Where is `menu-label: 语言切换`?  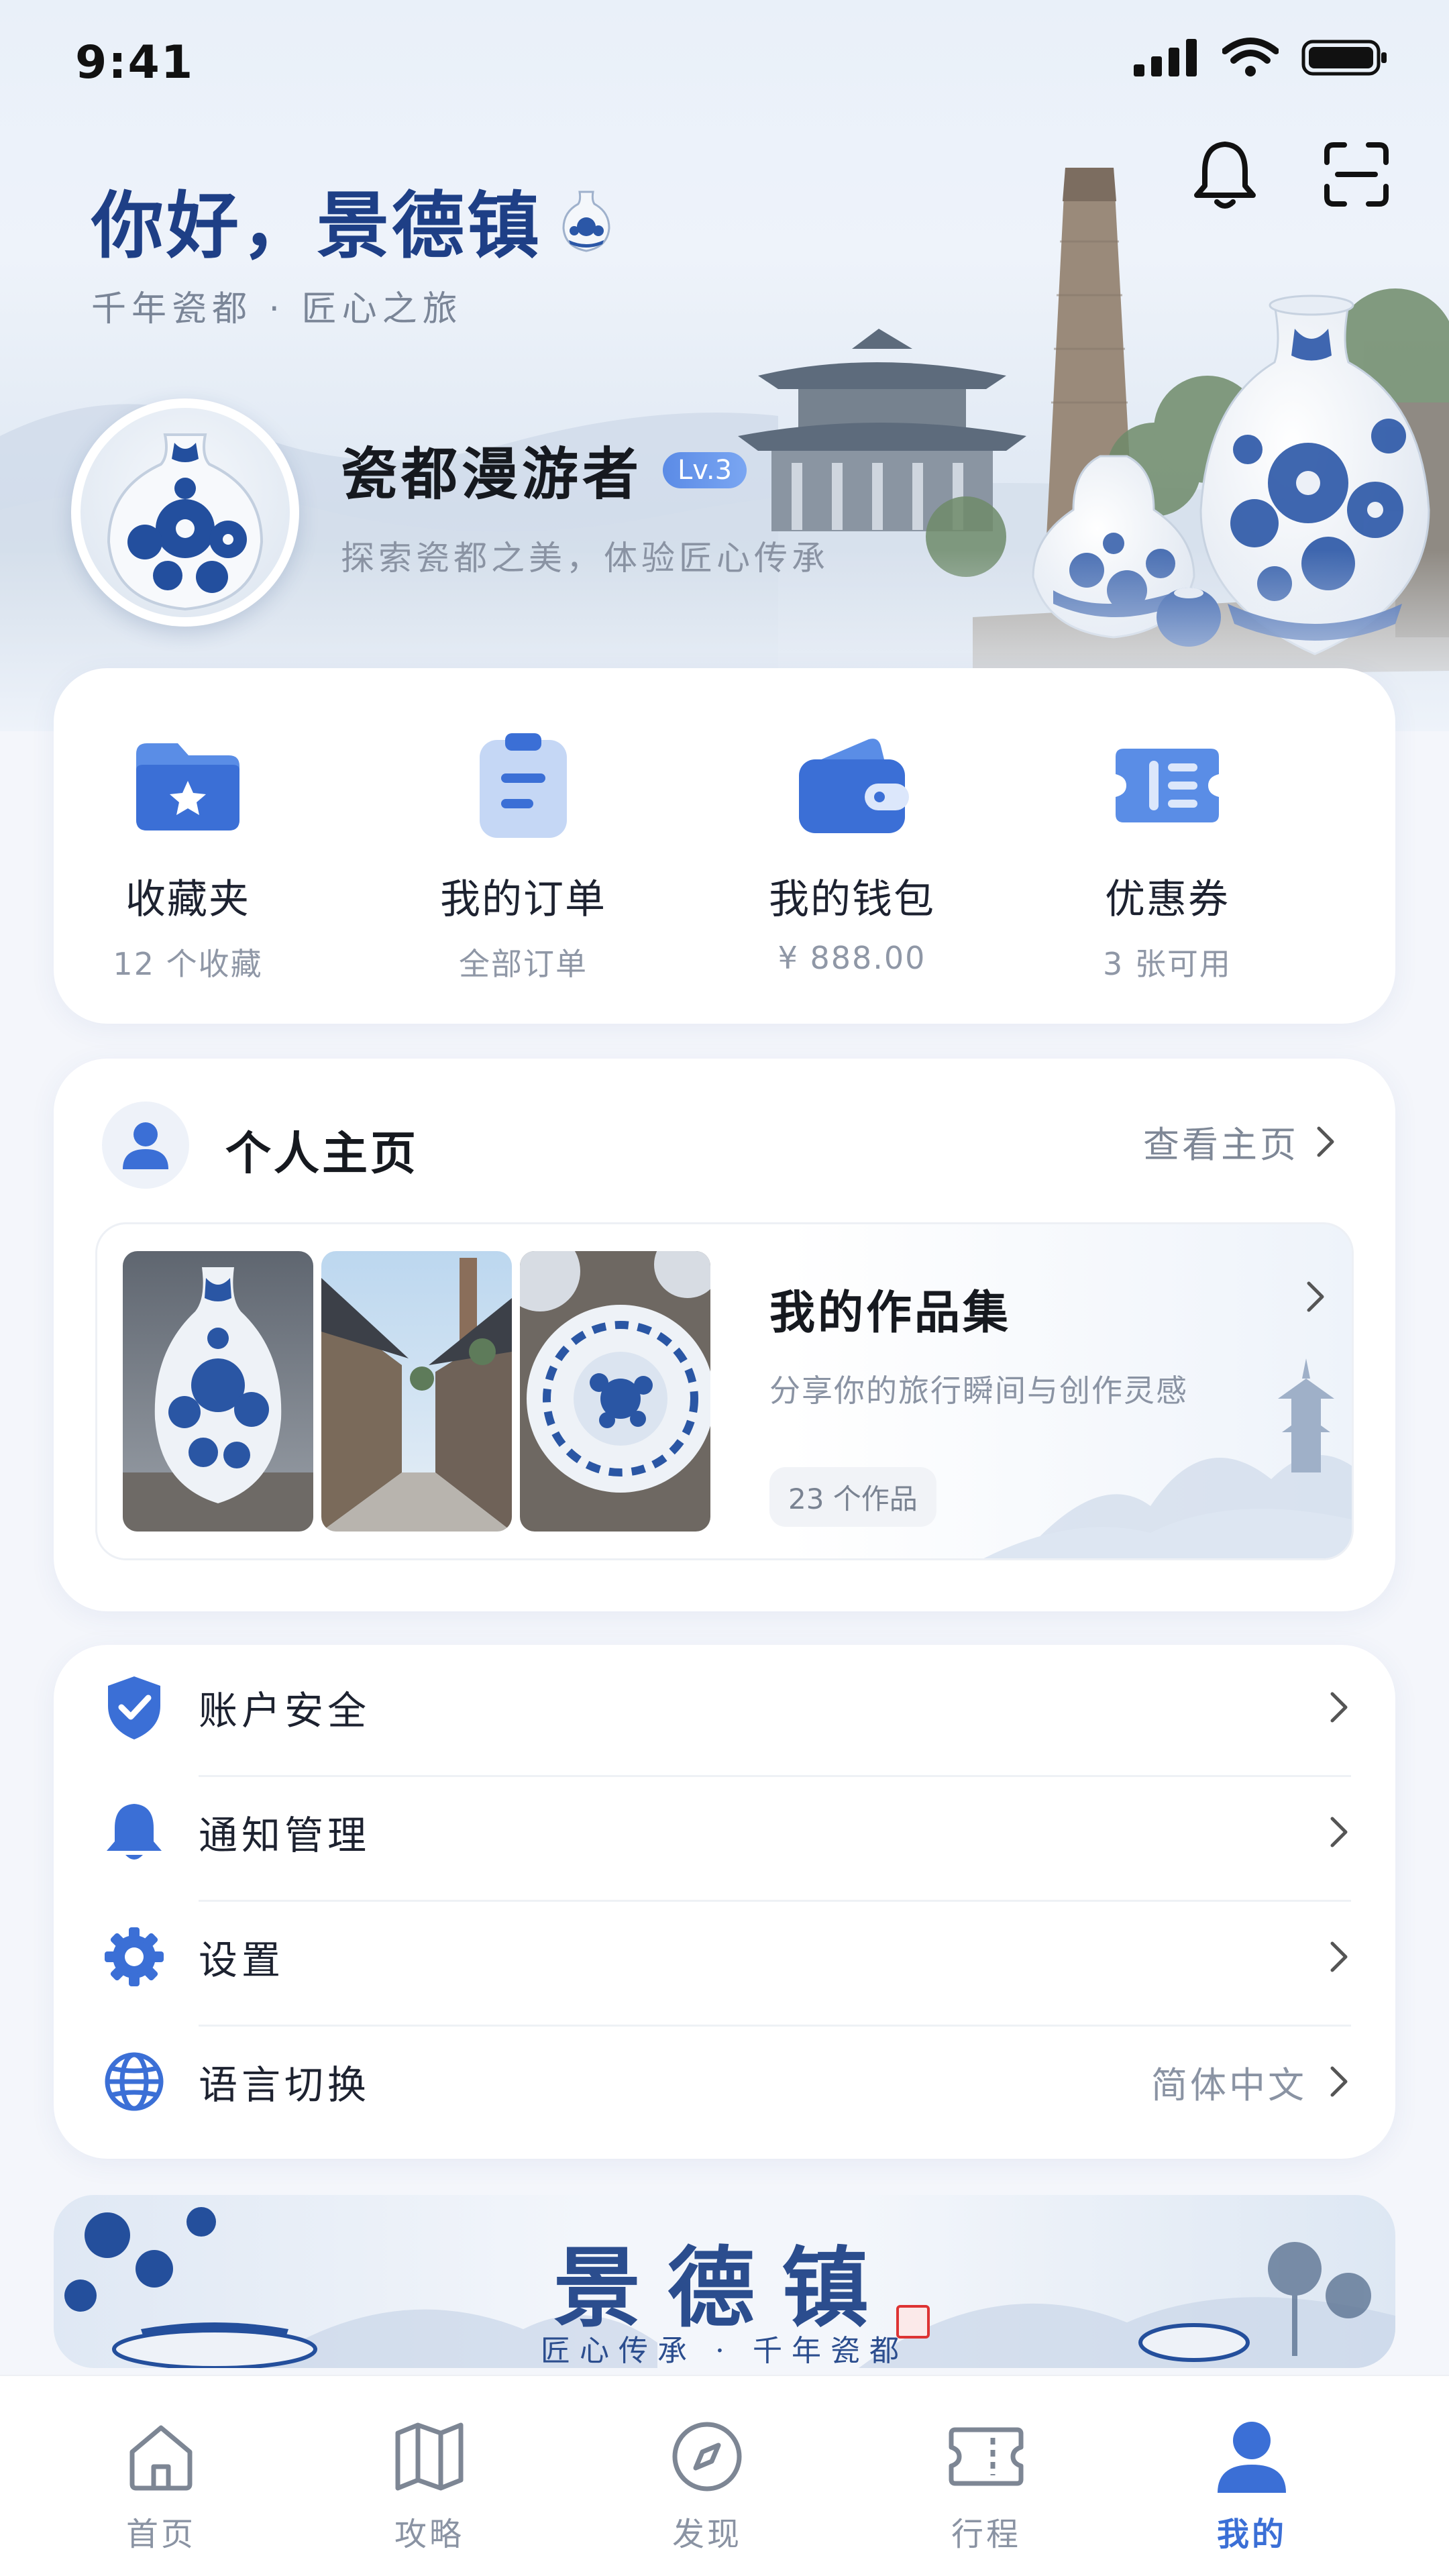 menu-label: 语言切换 is located at coordinates (285, 2085).